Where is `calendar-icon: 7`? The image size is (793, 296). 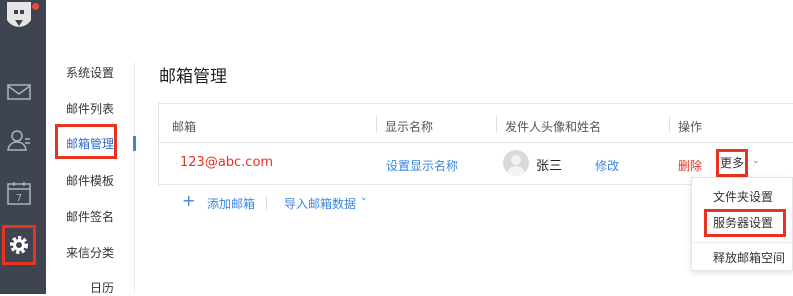 calendar-icon: 7 is located at coordinates (19, 193).